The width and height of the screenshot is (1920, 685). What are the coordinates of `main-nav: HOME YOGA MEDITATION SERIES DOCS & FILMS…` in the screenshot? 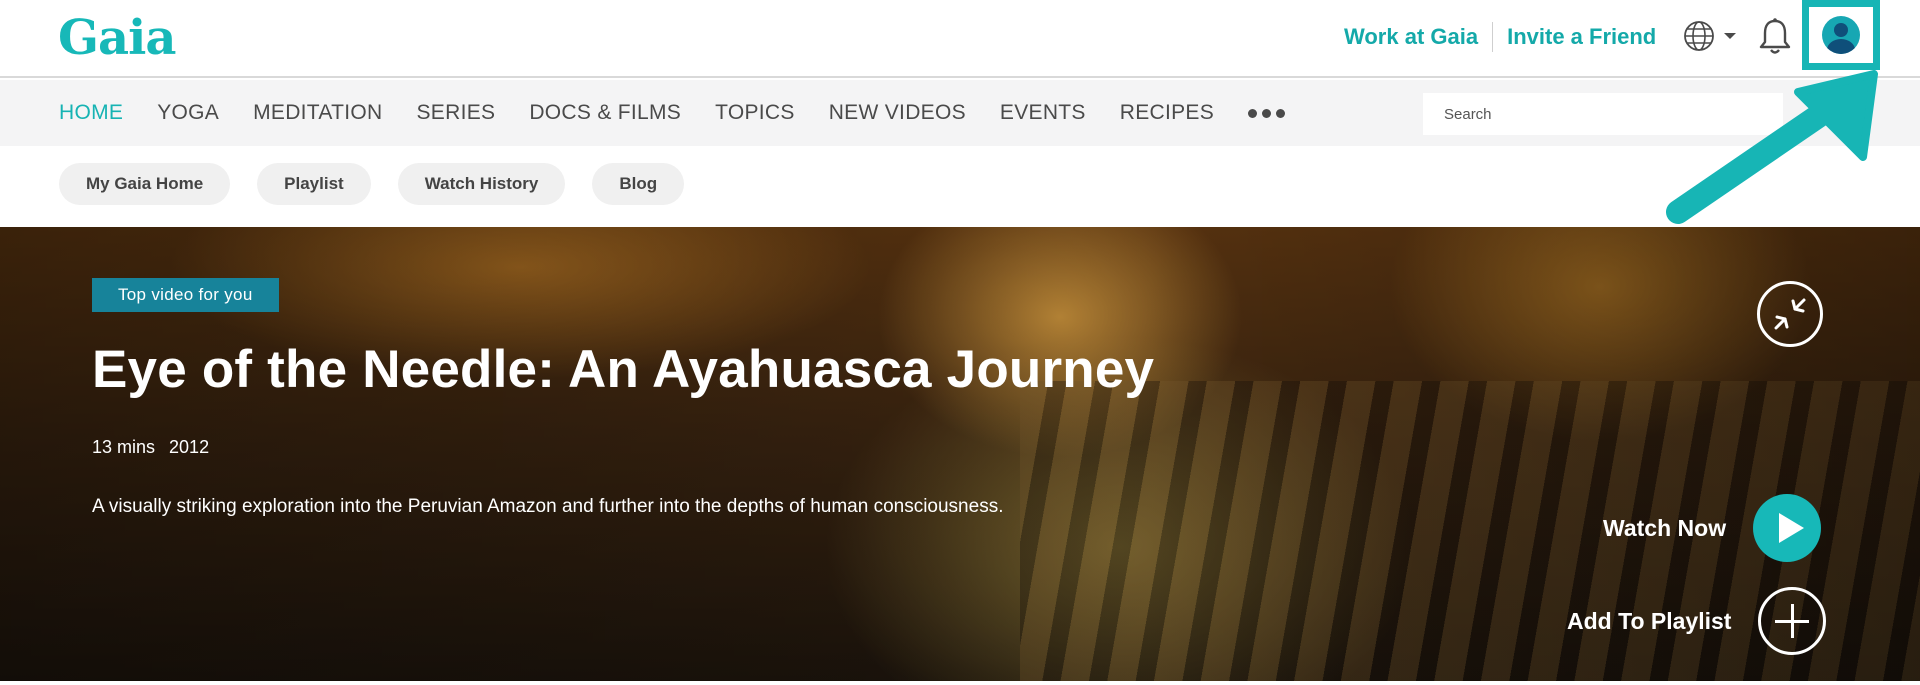 It's located at (960, 113).